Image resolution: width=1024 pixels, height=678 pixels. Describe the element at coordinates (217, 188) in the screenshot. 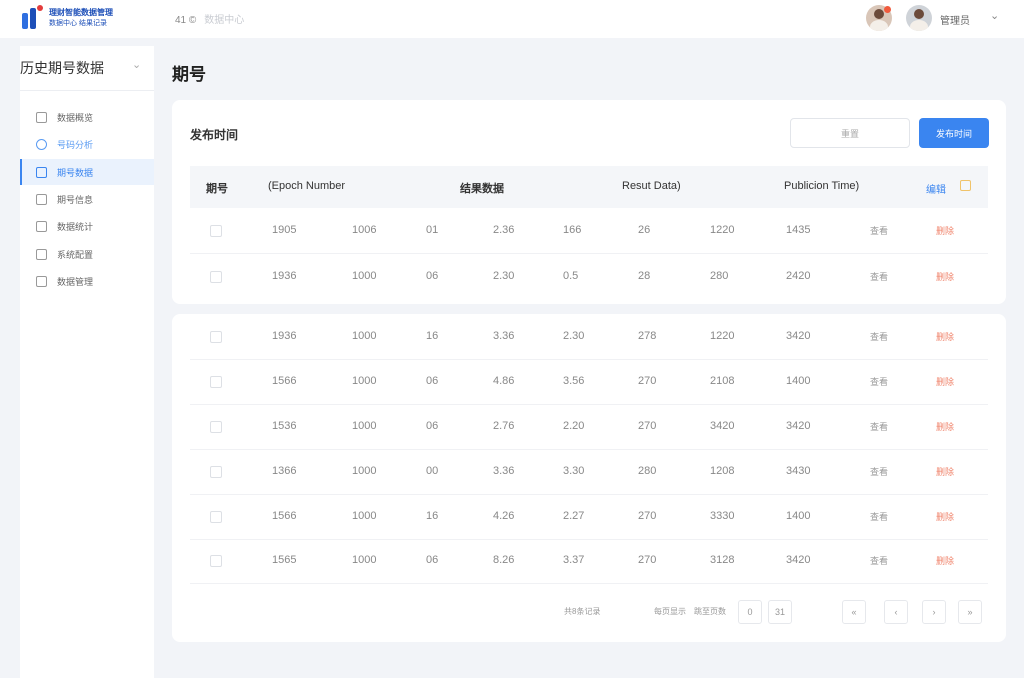

I see `header-issue-cn: 期号` at that location.